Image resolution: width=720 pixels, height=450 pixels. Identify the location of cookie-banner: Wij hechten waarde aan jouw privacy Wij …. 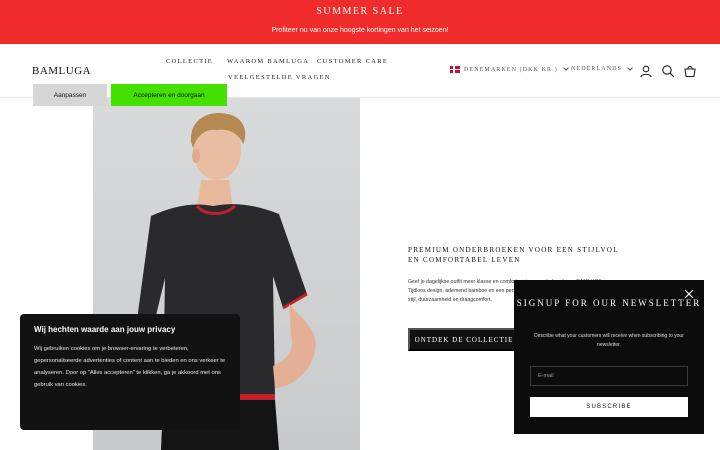
(130, 372).